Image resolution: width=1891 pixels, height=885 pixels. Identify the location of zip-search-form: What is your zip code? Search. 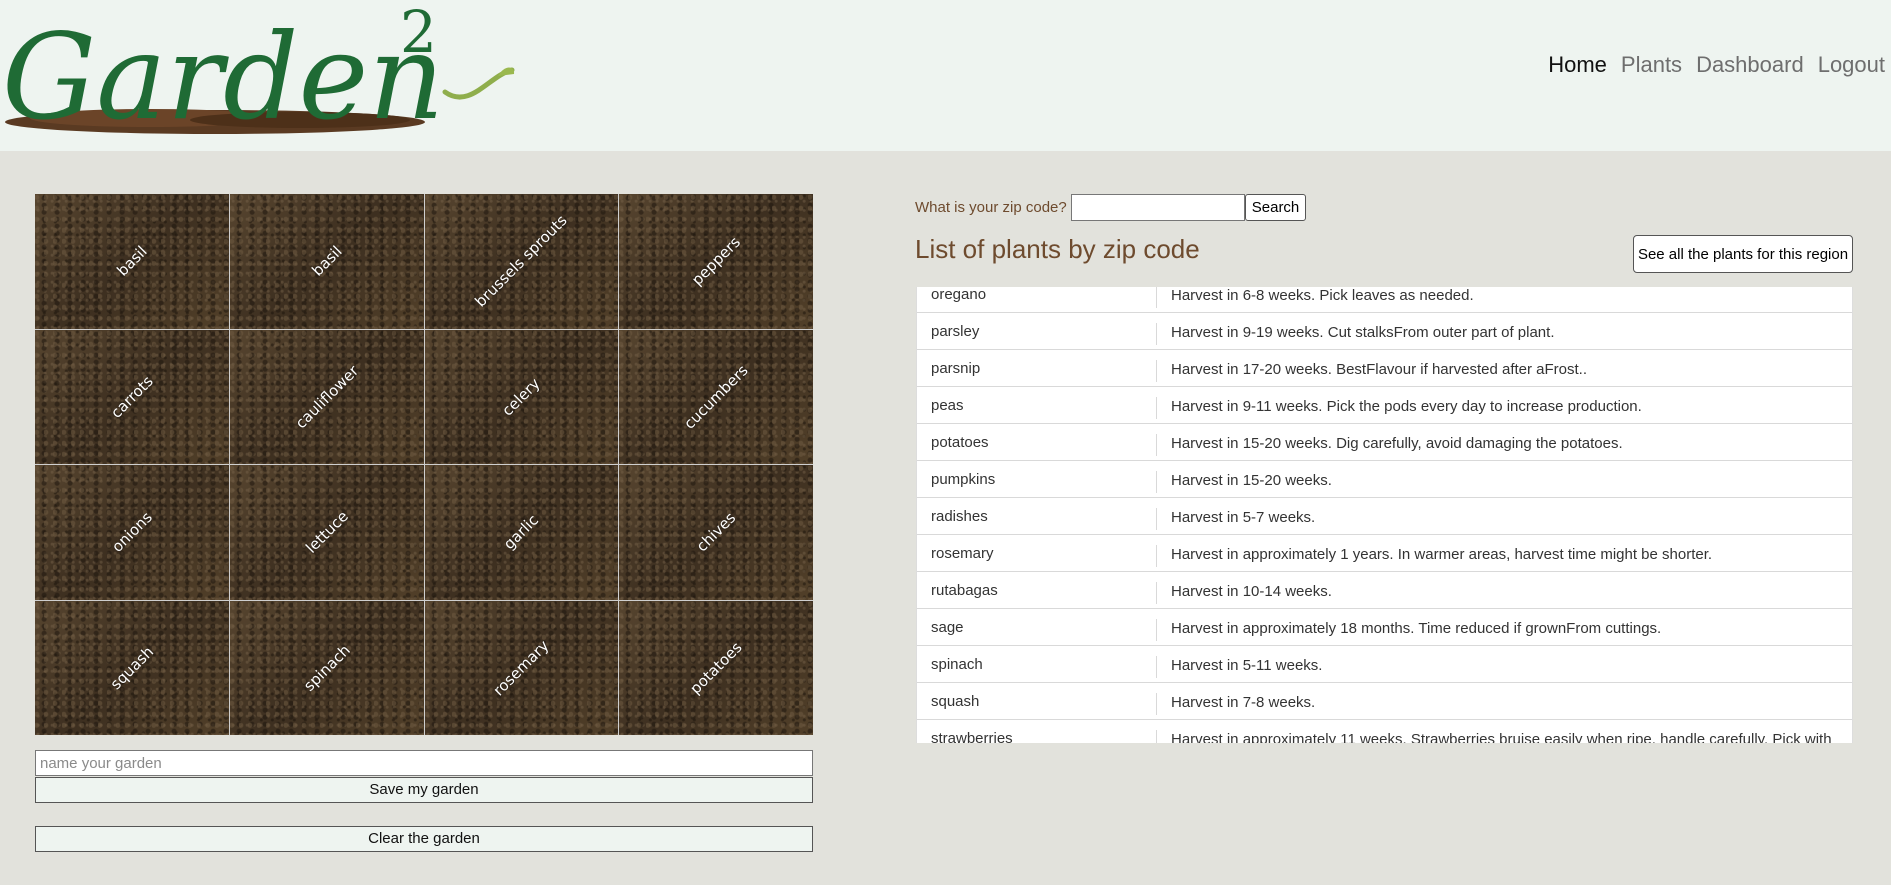
(1111, 207).